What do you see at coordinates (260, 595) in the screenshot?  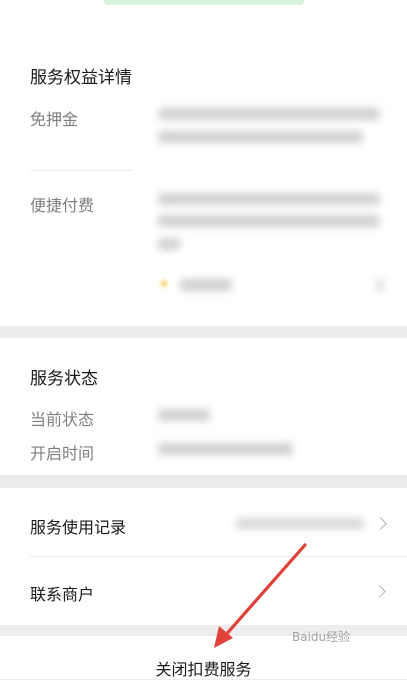 I see `annotation-arrow-icon` at bounding box center [260, 595].